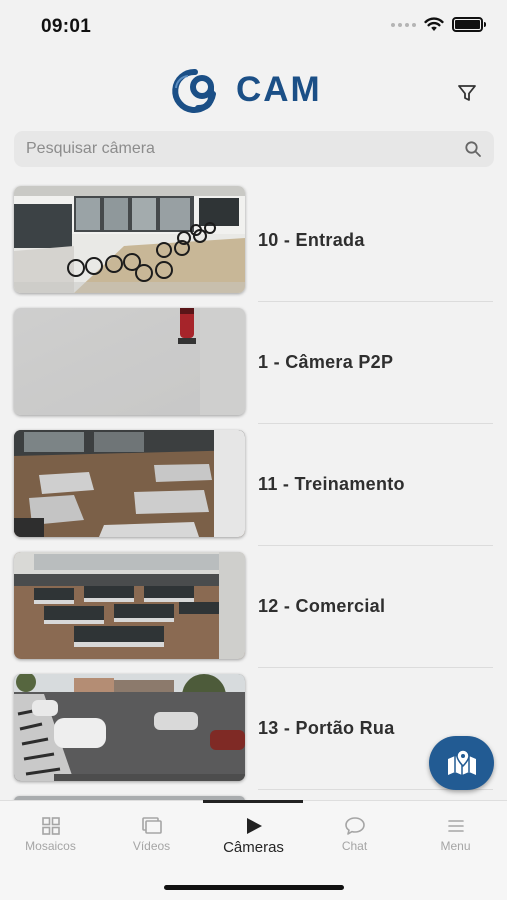  What do you see at coordinates (331, 484) in the screenshot?
I see `camera-name: 11 - Treinamento` at bounding box center [331, 484].